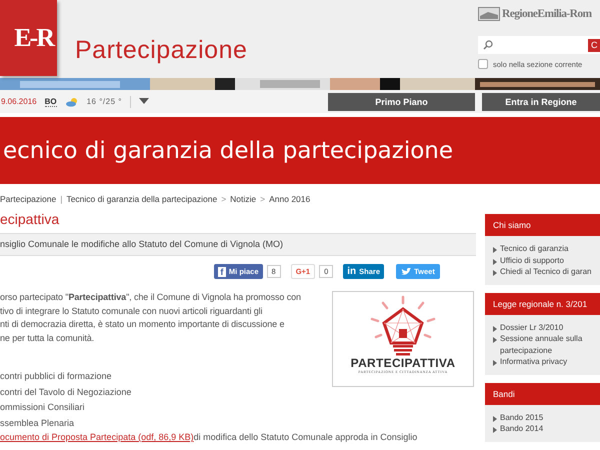  I want to click on bird-icon, so click(406, 272).